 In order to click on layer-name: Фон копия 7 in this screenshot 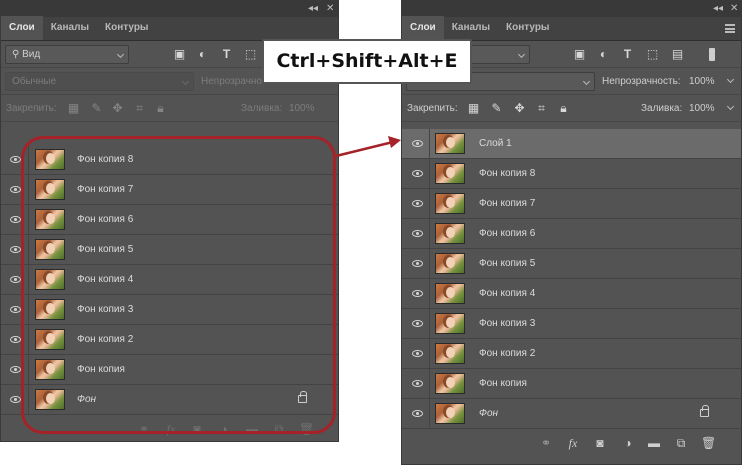, I will do `click(105, 189)`.